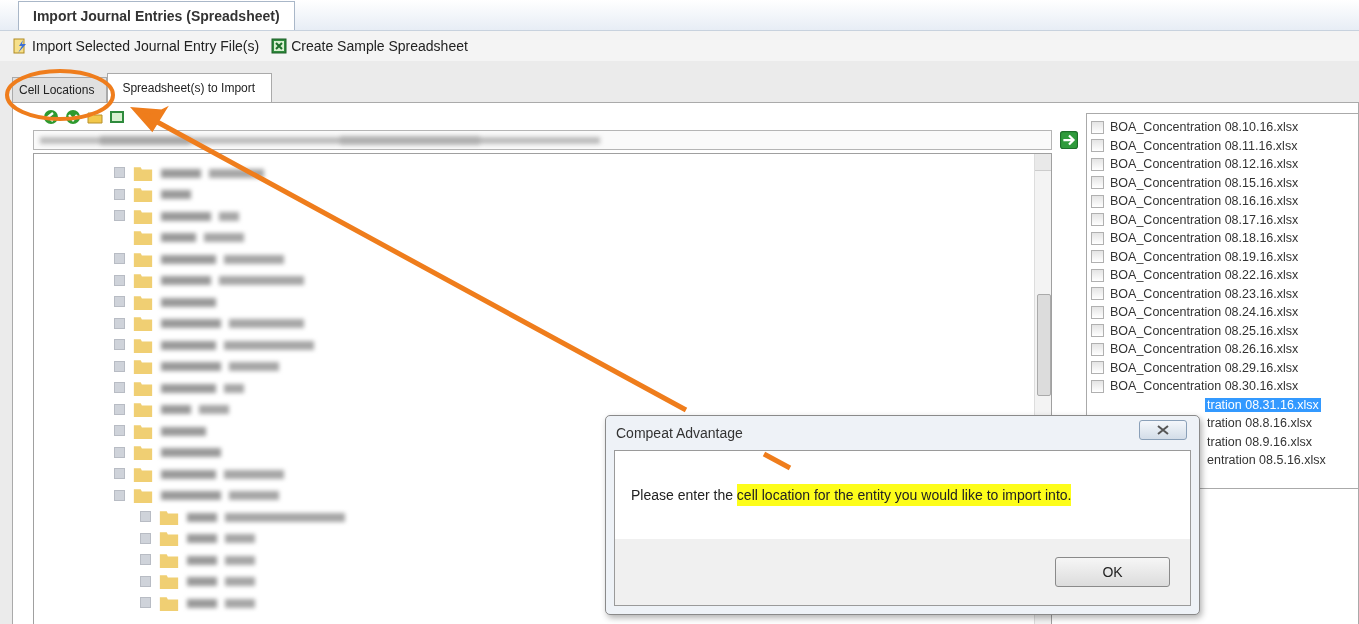 The width and height of the screenshot is (1359, 624). What do you see at coordinates (1204, 275) in the screenshot?
I see `file-item: BOA_Concentration 08.22.16.xlsx` at bounding box center [1204, 275].